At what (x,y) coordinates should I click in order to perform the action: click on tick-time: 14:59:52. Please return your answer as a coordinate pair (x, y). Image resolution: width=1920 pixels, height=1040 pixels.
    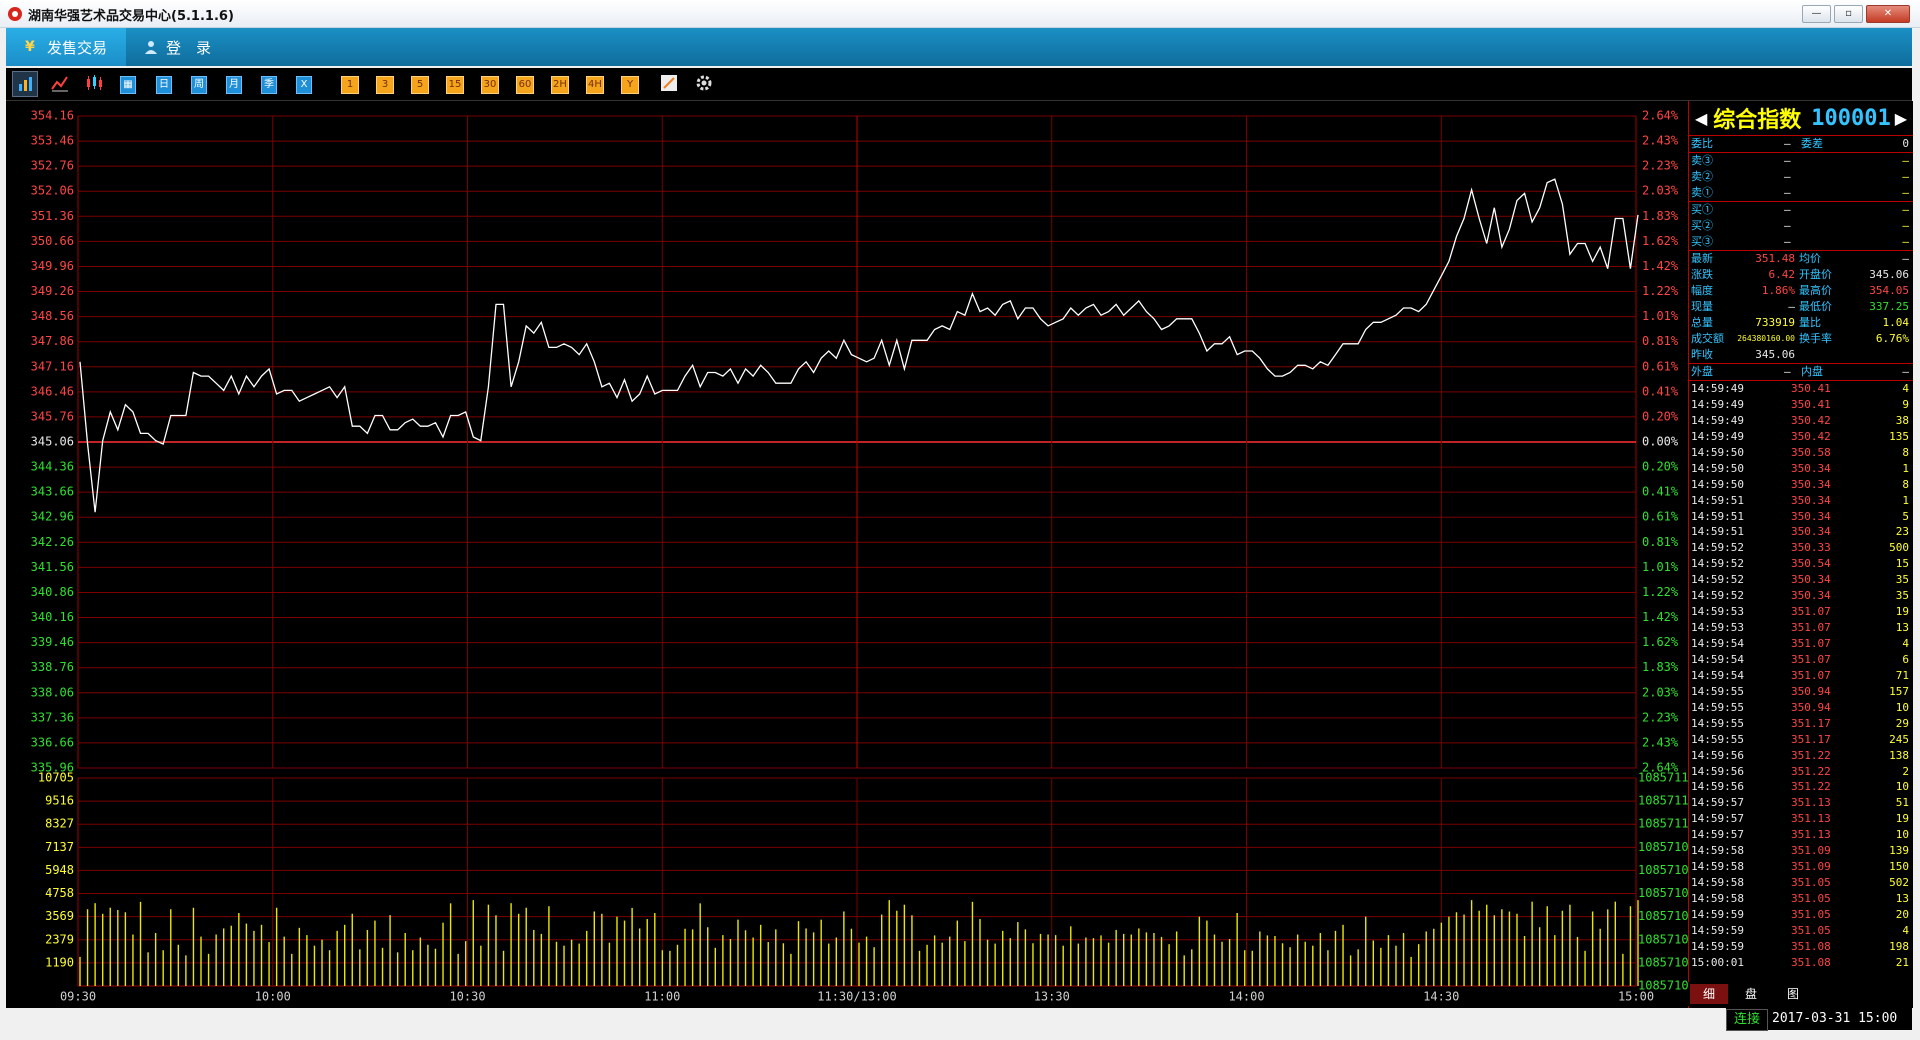
    Looking at the image, I should click on (1717, 548).